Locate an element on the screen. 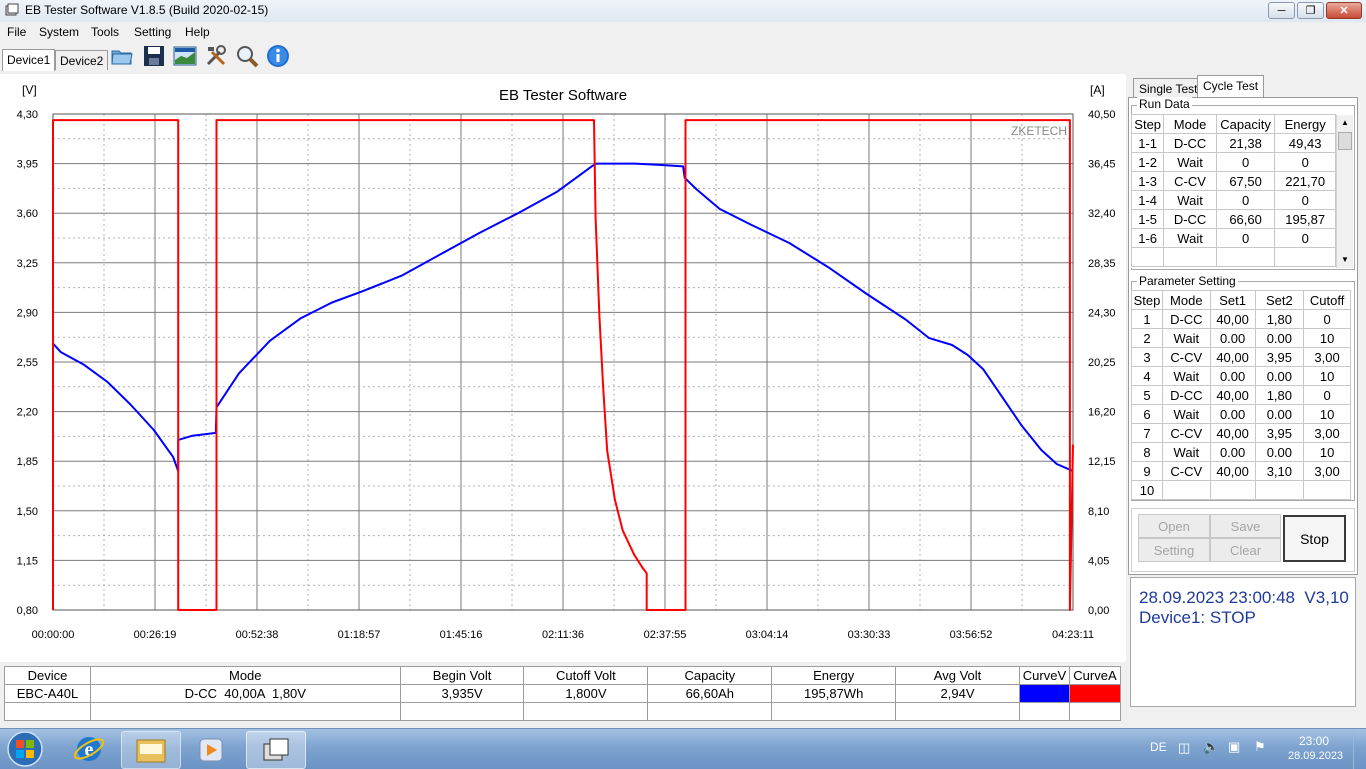  clear-button: Clear is located at coordinates (1245, 550).